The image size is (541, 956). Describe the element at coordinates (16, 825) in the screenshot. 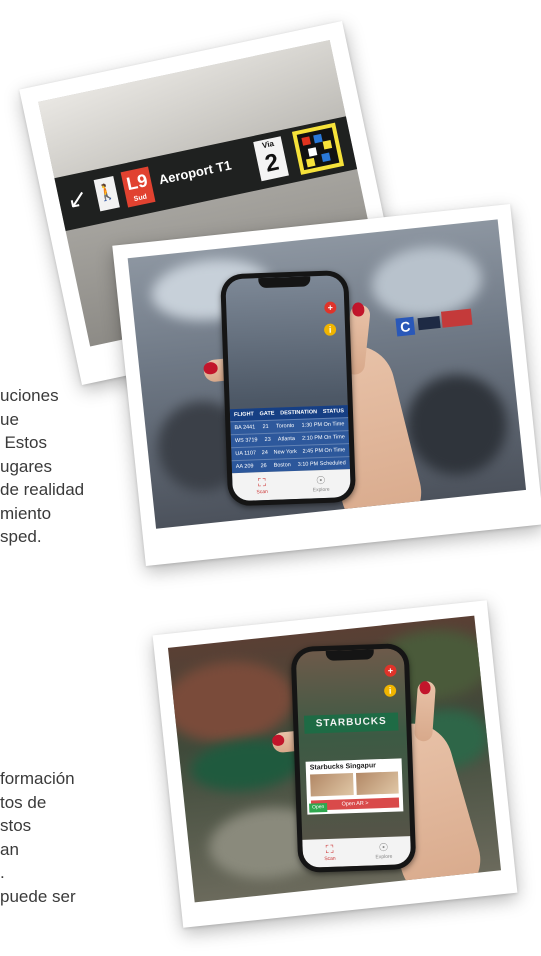

I see `text-line: stos` at that location.